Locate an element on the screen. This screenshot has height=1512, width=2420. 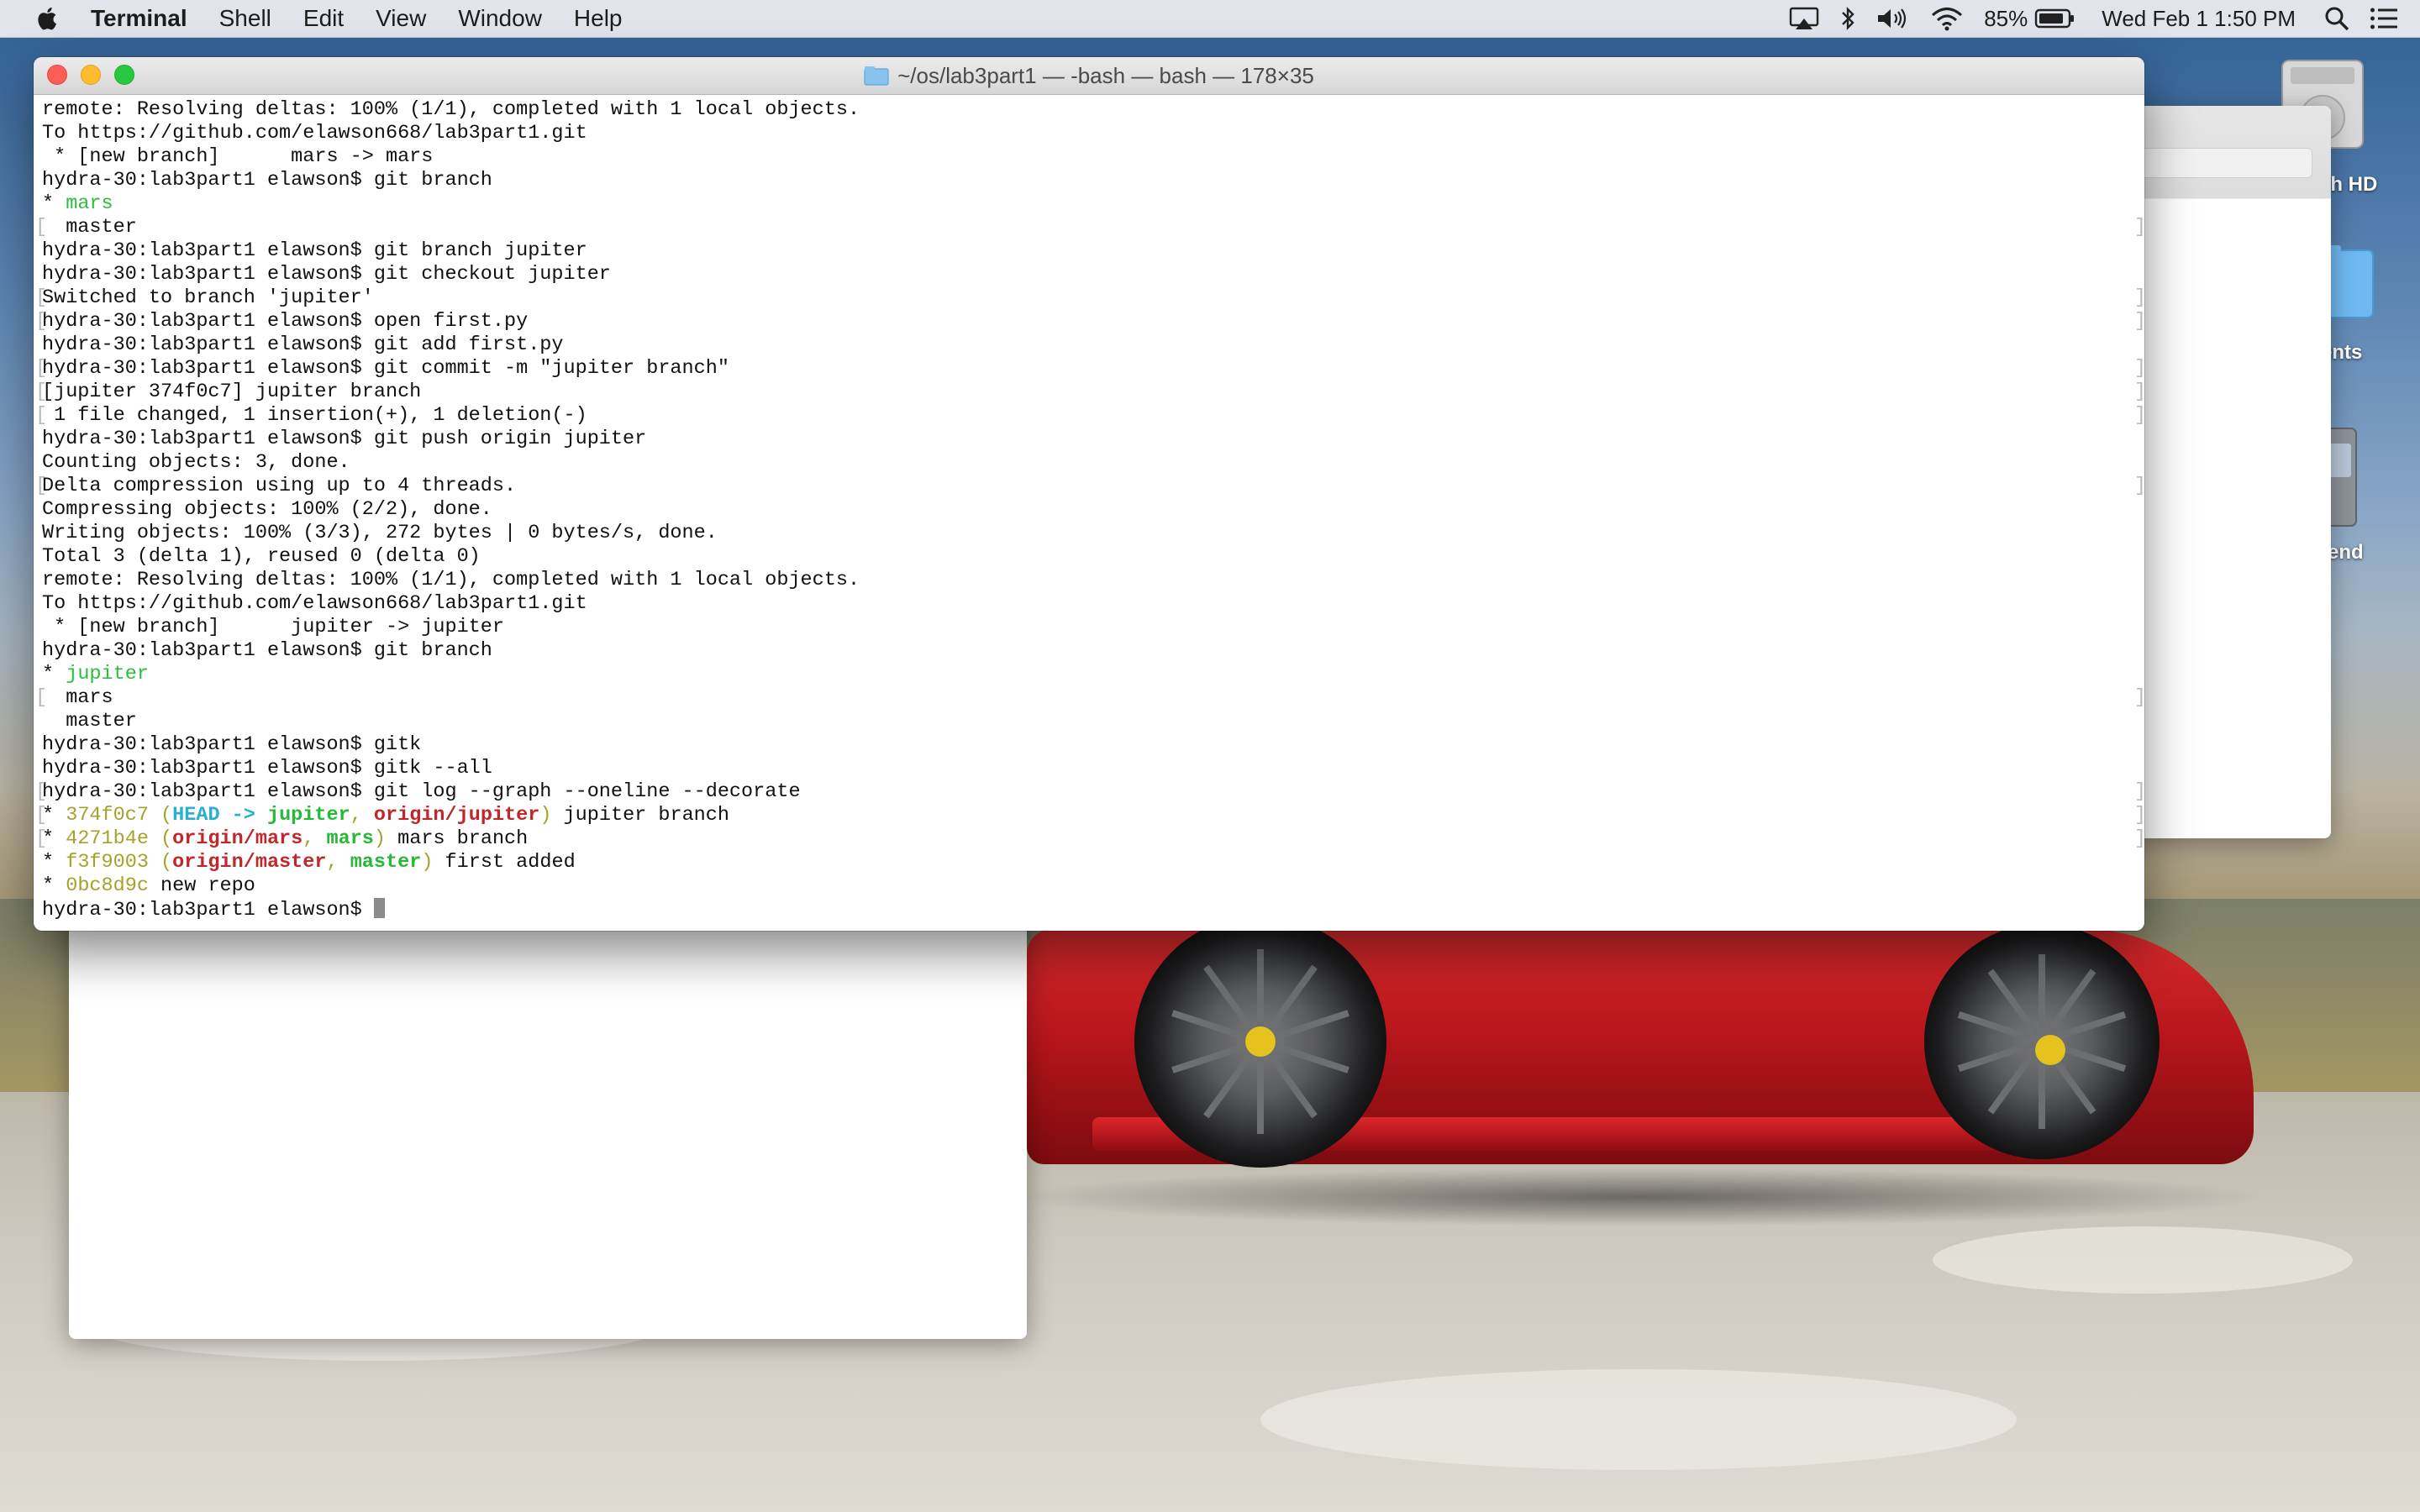
battery-icon is located at coordinates (2054, 18).